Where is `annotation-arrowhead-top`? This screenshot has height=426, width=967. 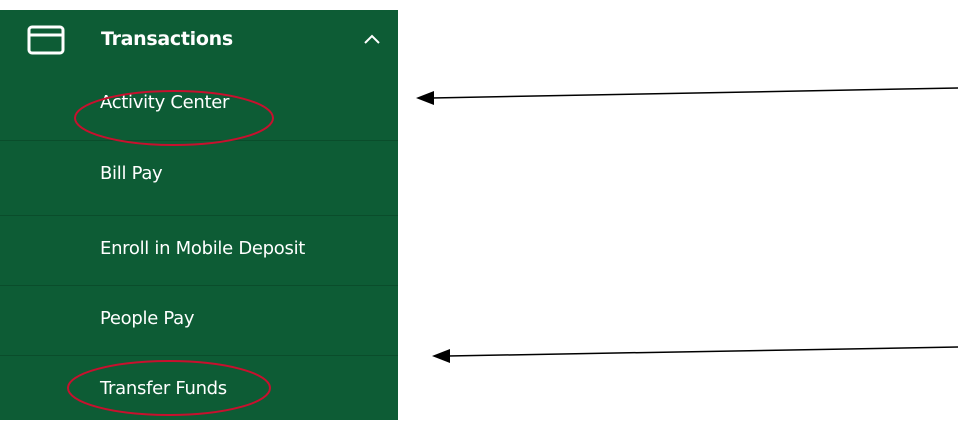 annotation-arrowhead-top is located at coordinates (425, 98).